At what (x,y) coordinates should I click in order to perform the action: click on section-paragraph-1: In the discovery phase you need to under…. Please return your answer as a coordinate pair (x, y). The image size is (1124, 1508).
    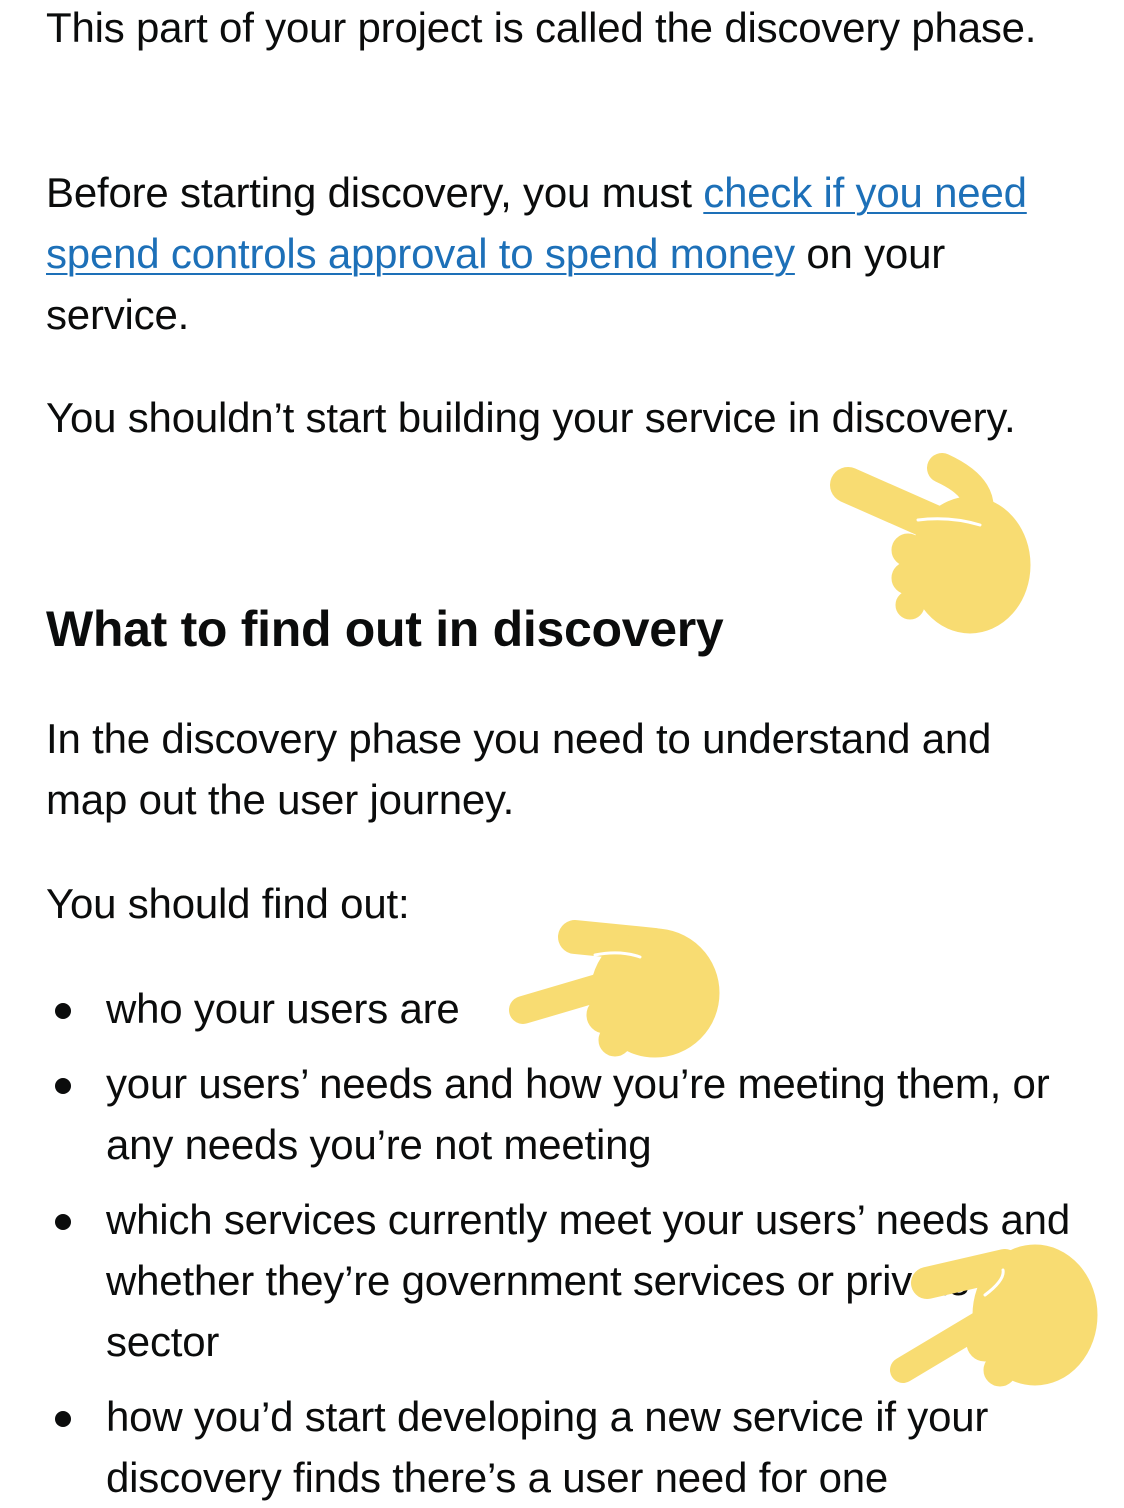
    Looking at the image, I should click on (519, 769).